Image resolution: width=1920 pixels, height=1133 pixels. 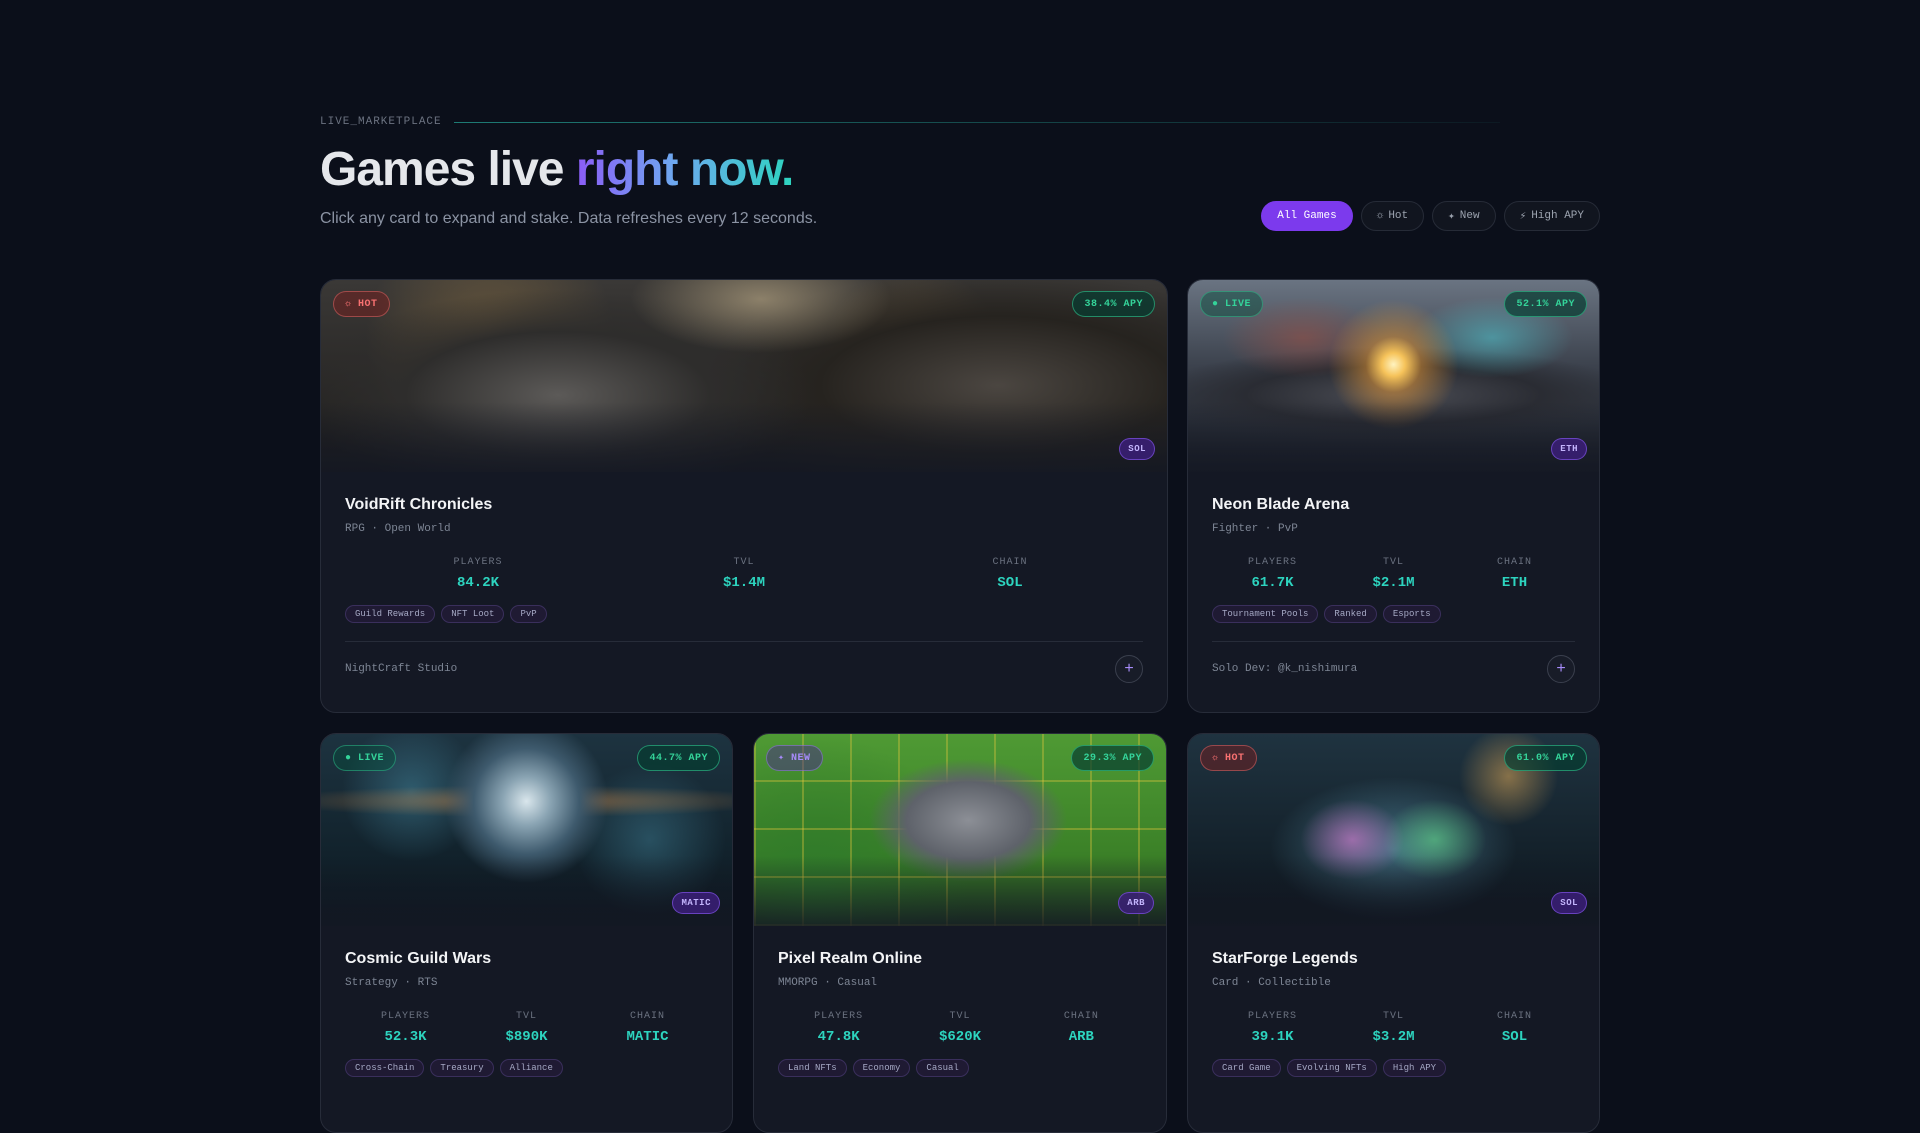 I want to click on game-genre: Card · Collectible, so click(x=1271, y=983).